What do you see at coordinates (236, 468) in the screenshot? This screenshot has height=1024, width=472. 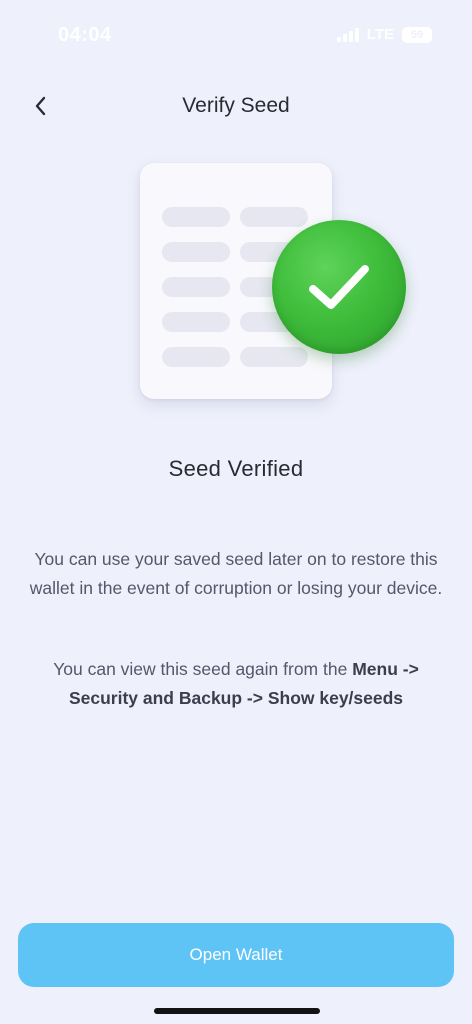 I see `headline: Seed Verified` at bounding box center [236, 468].